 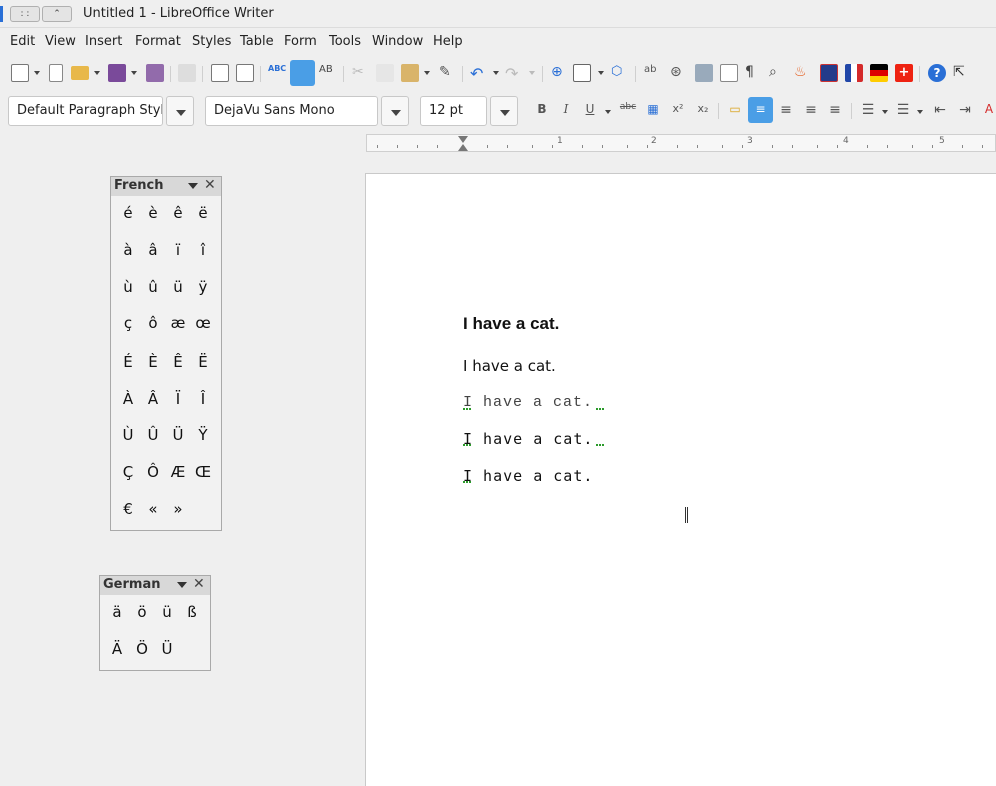 What do you see at coordinates (566, 109) in the screenshot?
I see `italic-button: I` at bounding box center [566, 109].